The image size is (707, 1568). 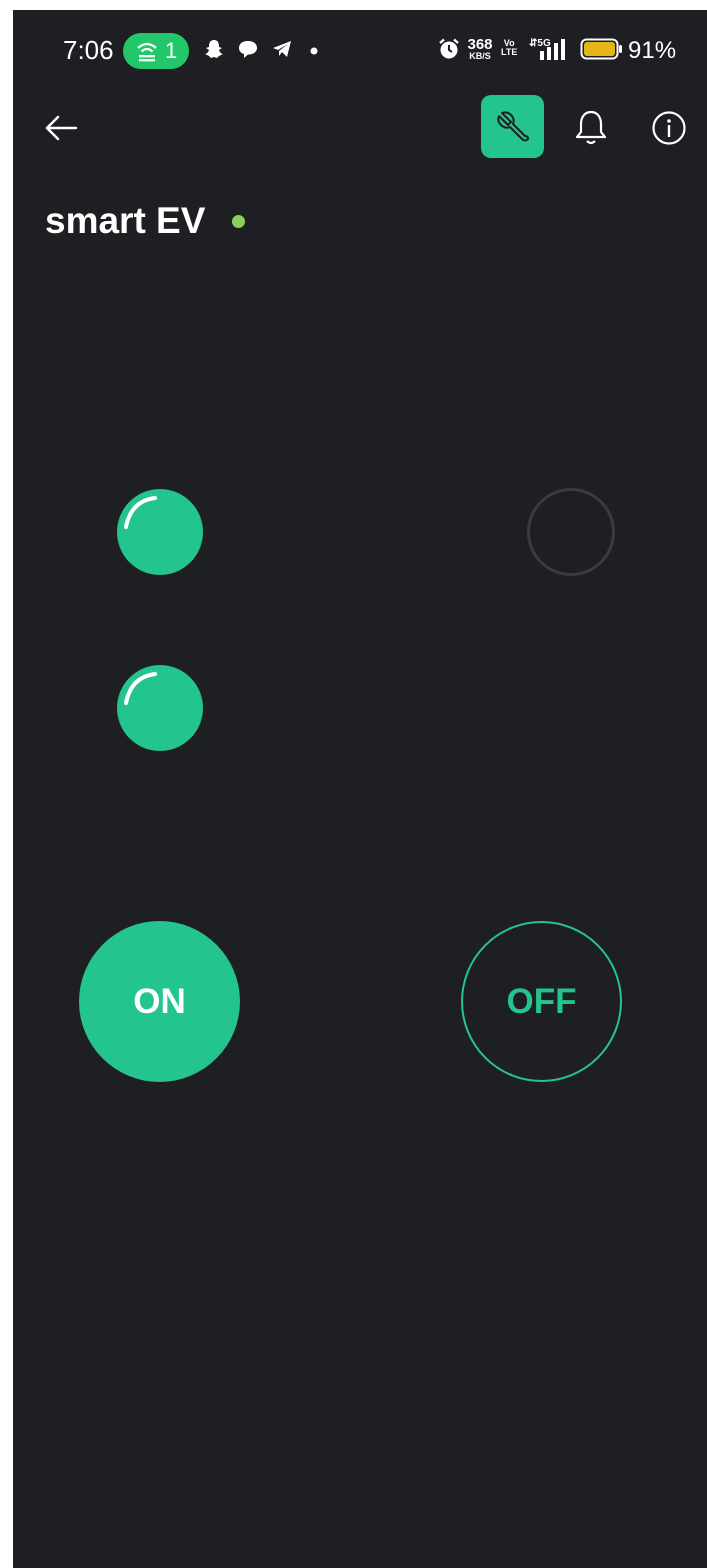 I want to click on telegram-icon, so click(x=282, y=49).